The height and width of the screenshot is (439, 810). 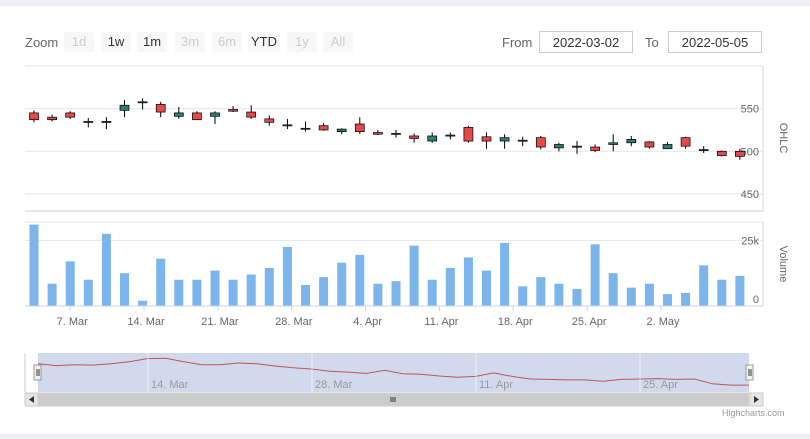 I want to click on volume-tick-label: 0, so click(x=756, y=300).